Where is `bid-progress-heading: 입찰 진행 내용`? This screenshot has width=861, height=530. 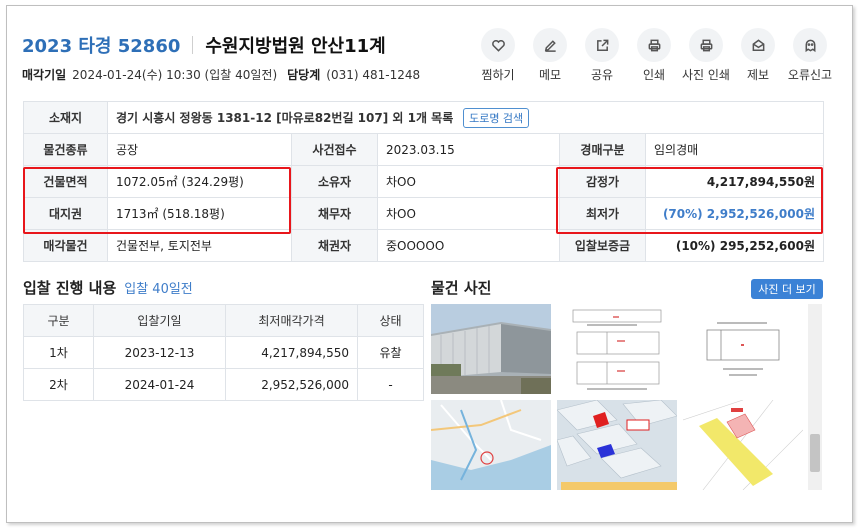
bid-progress-heading: 입찰 진행 내용 is located at coordinates (70, 288).